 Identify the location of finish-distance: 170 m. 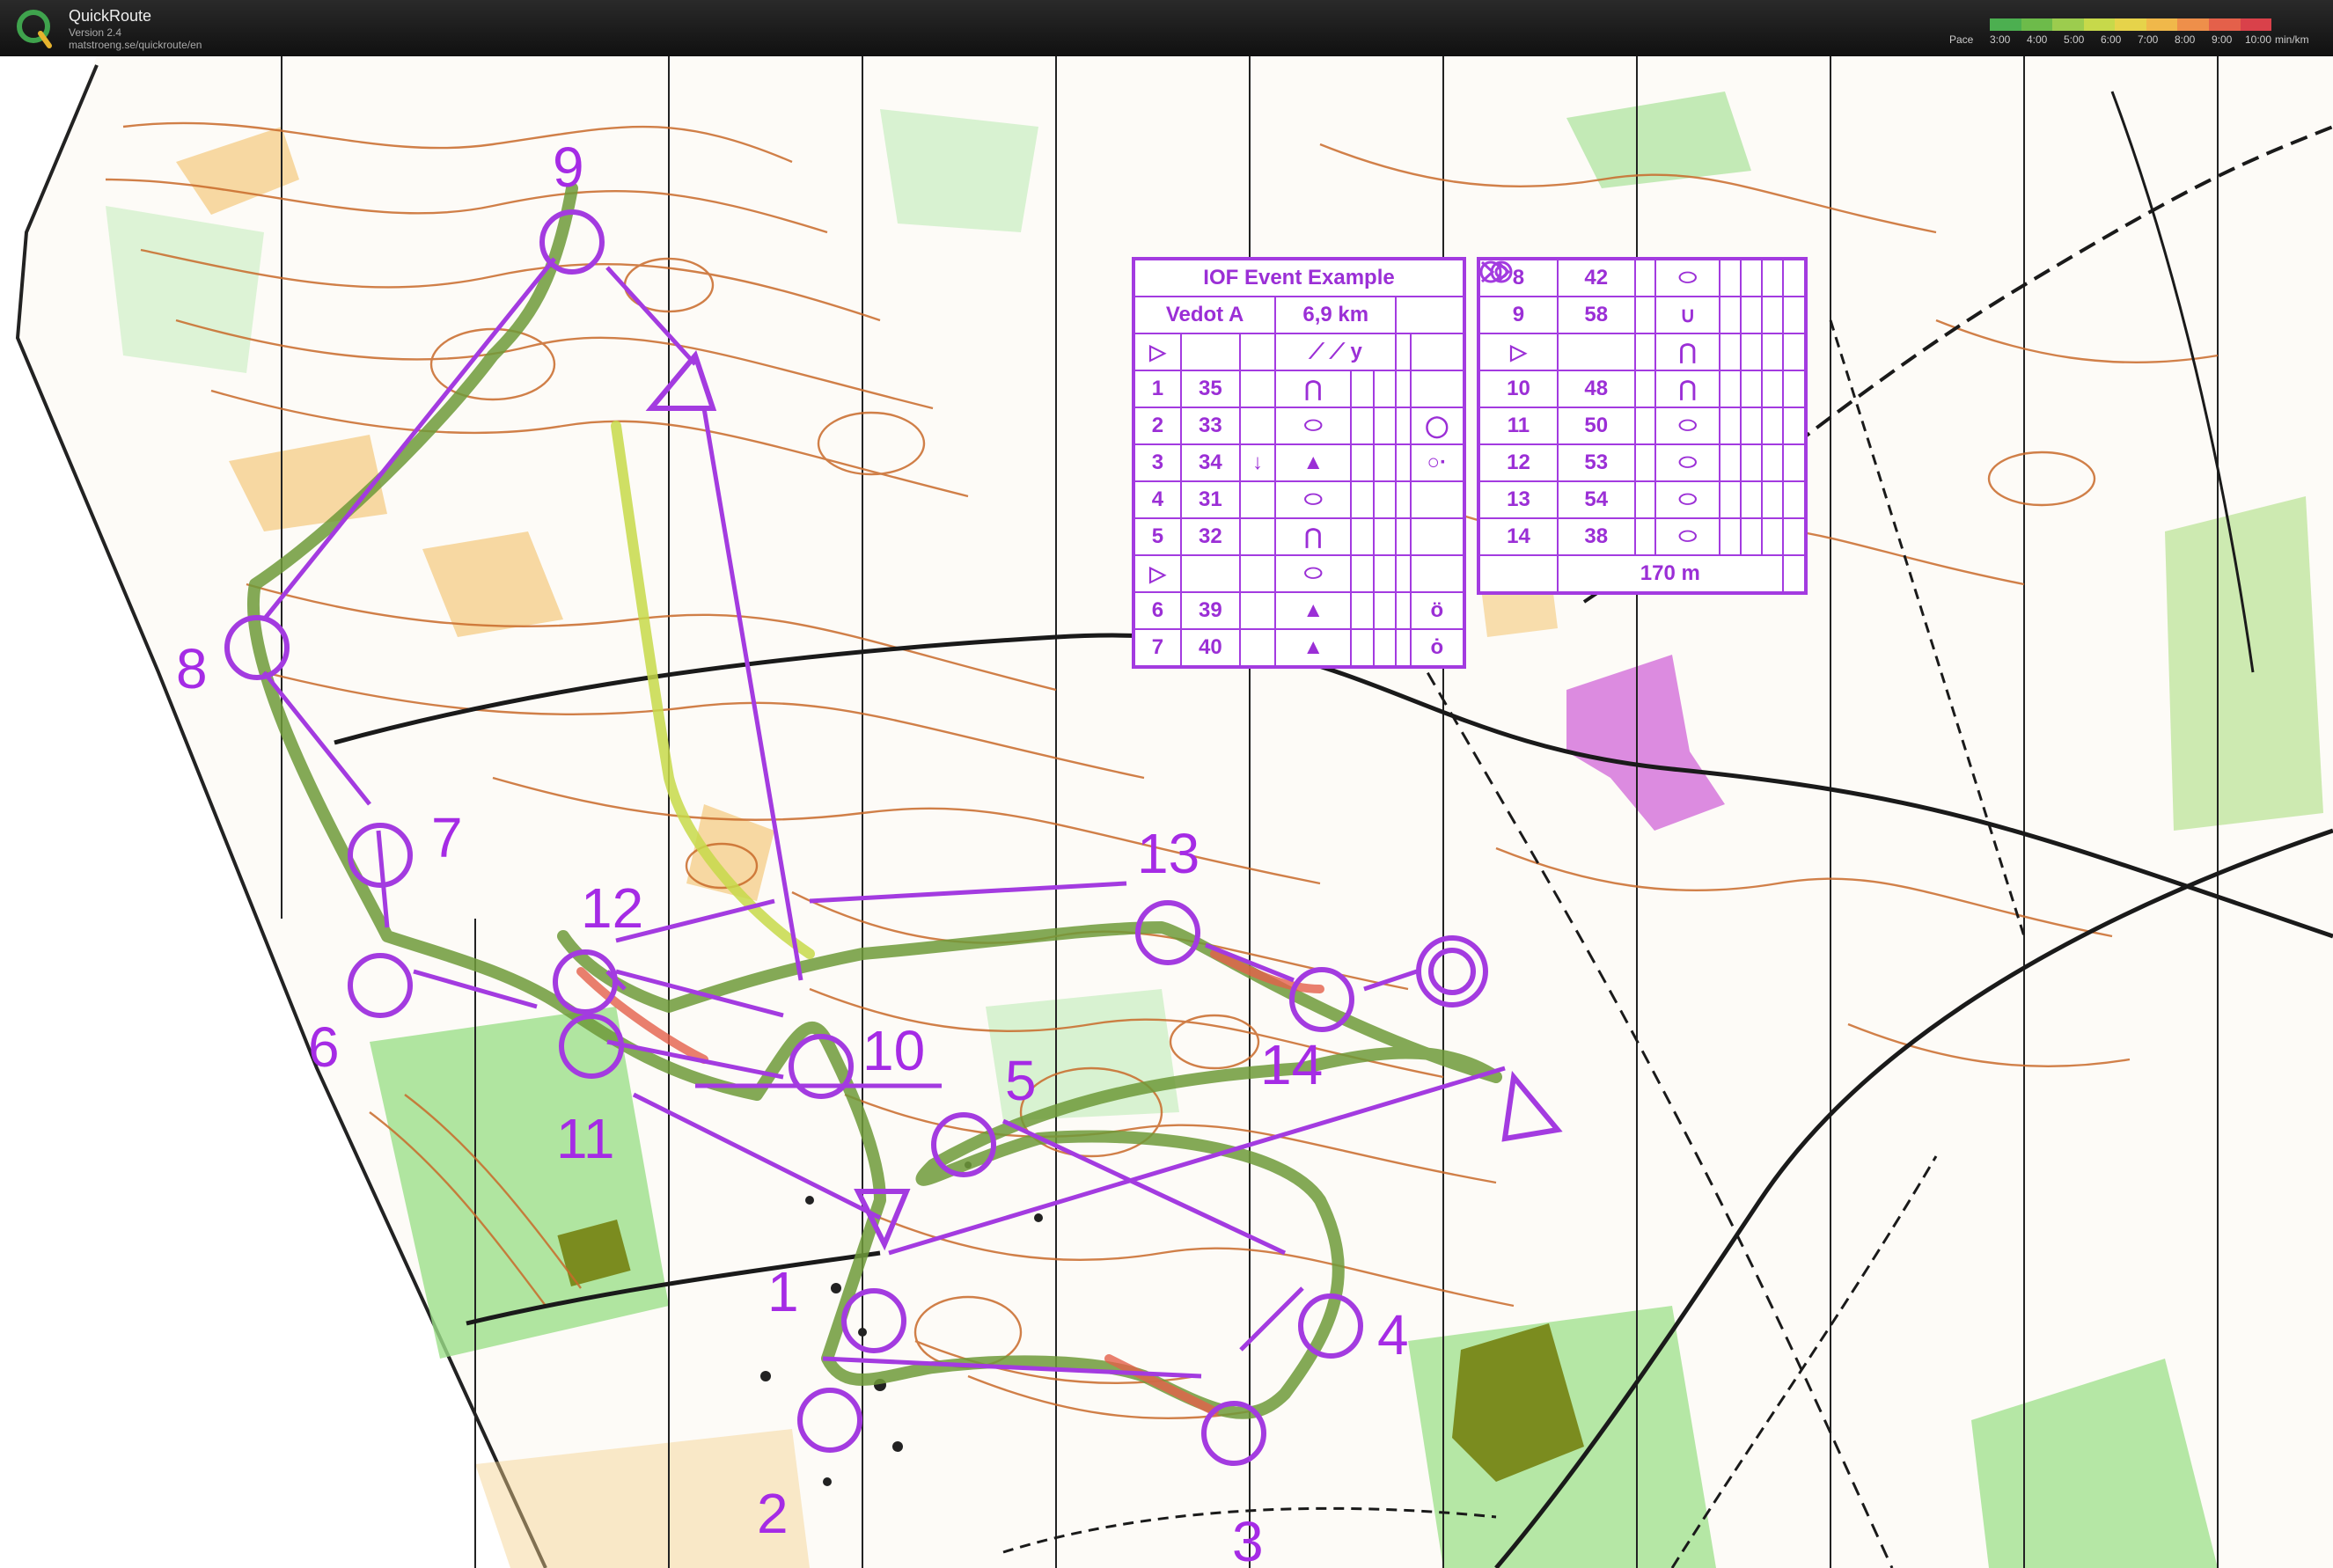
(1670, 574).